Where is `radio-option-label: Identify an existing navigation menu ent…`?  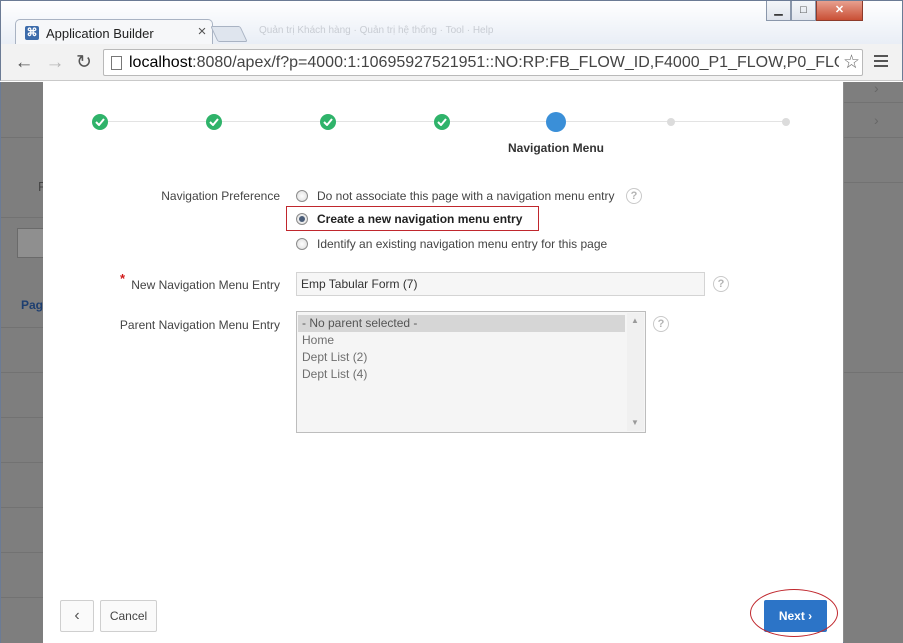 radio-option-label: Identify an existing navigation menu ent… is located at coordinates (462, 244).